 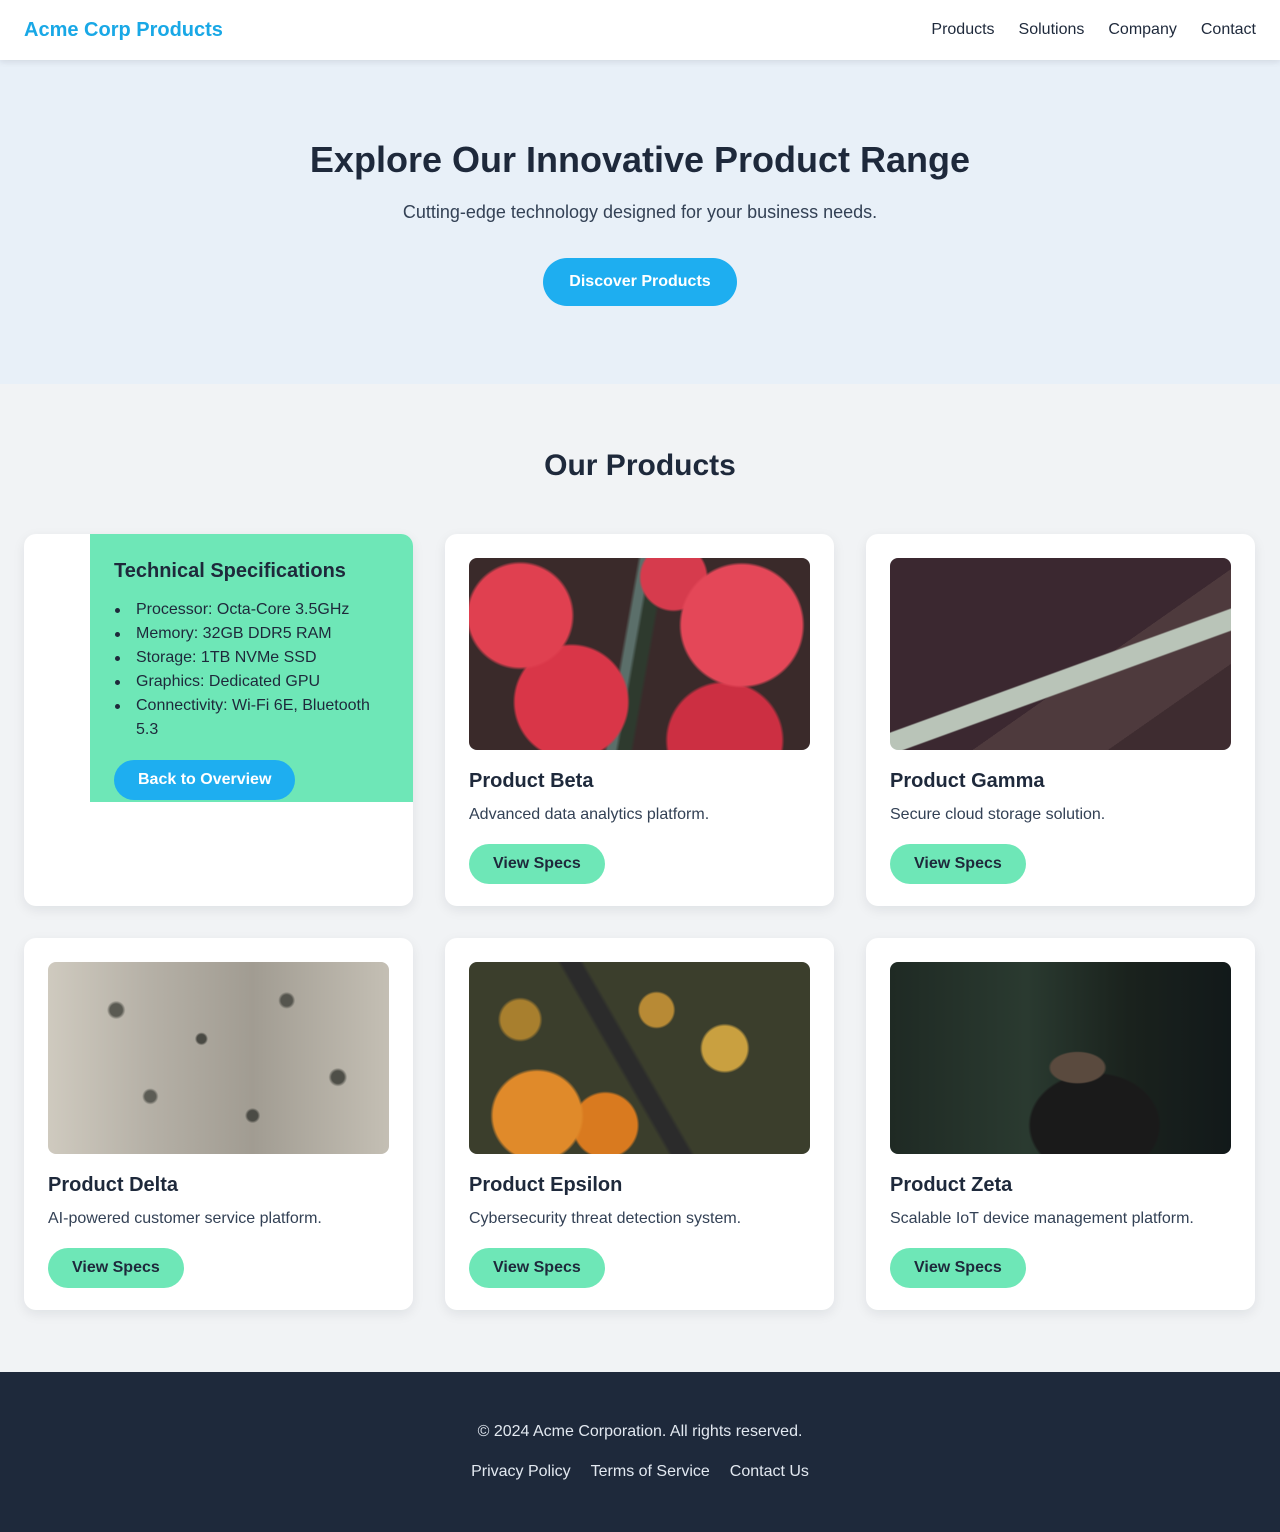 What do you see at coordinates (640, 282) in the screenshot?
I see `discover-products-button: Discover Products` at bounding box center [640, 282].